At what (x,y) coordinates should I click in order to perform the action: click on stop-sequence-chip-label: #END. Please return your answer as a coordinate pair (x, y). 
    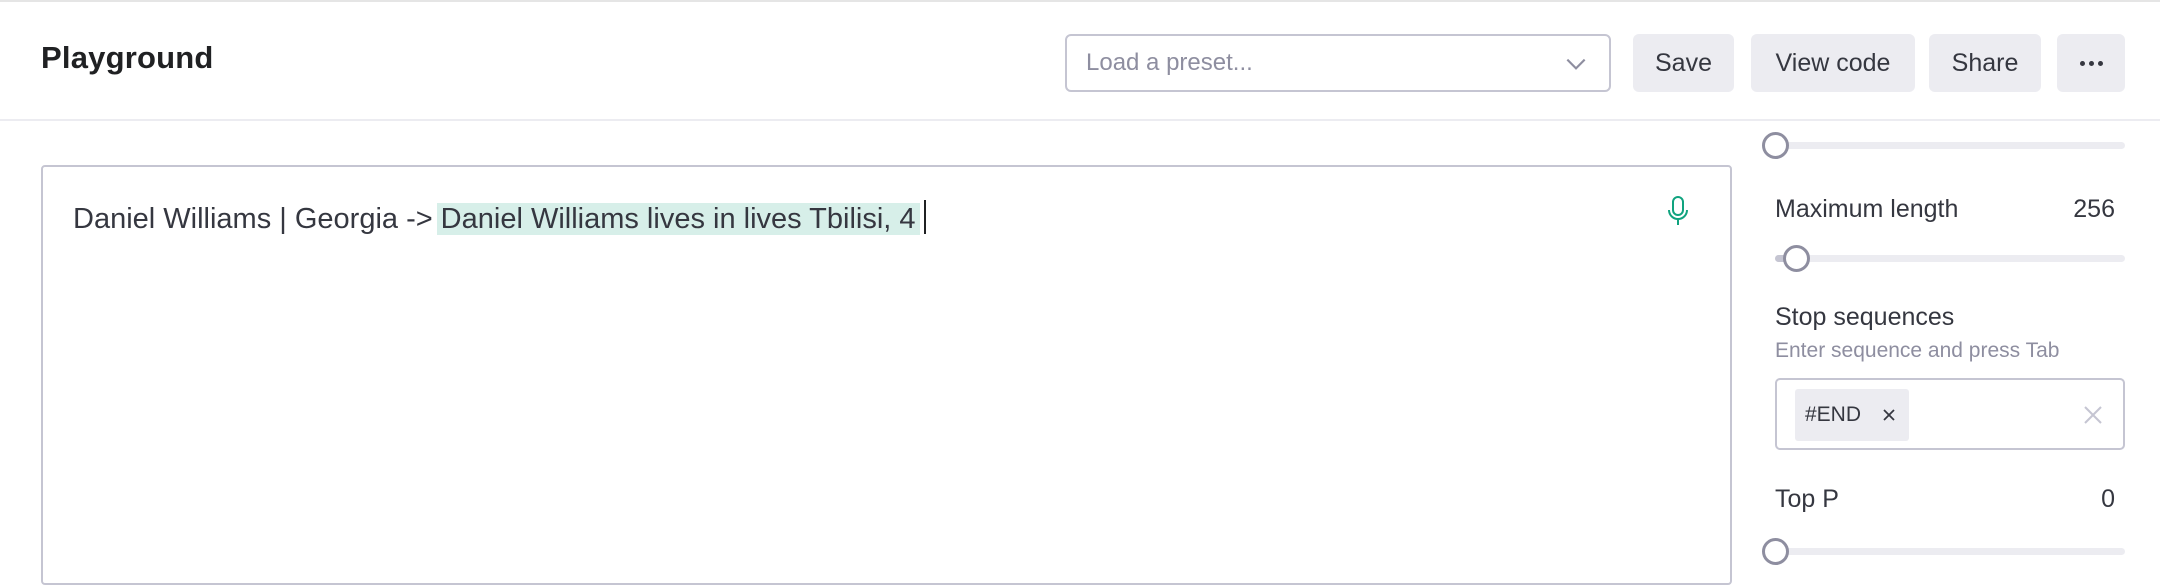
    Looking at the image, I should click on (1833, 414).